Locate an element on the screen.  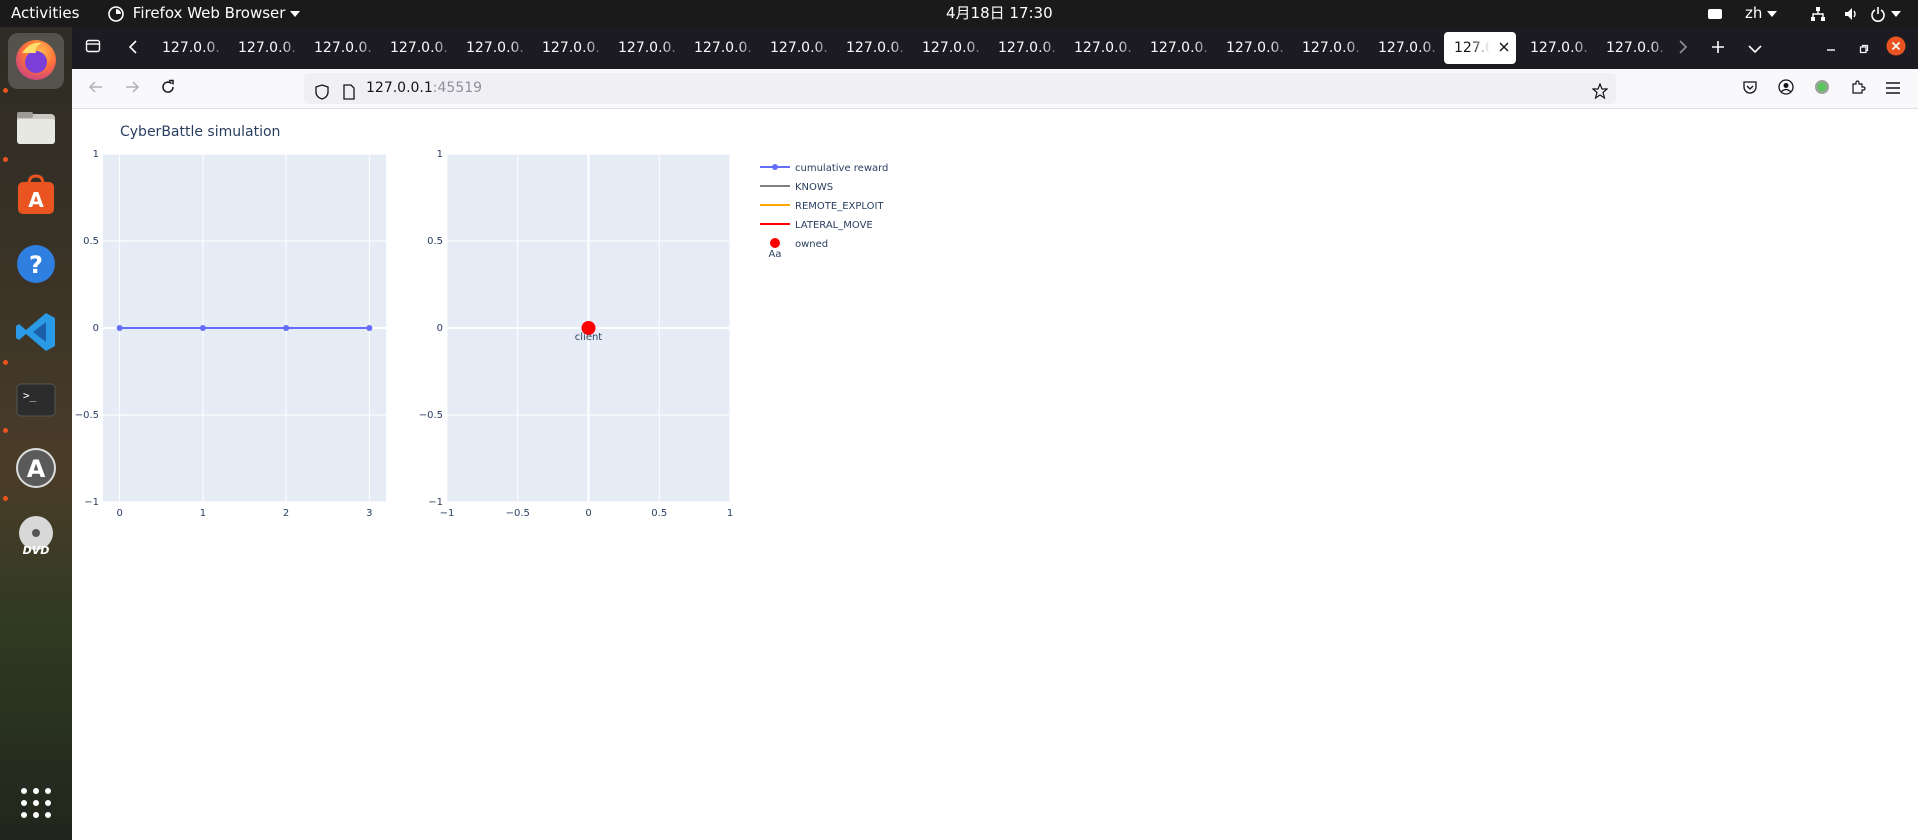
close-window-button is located at coordinates (1896, 48).